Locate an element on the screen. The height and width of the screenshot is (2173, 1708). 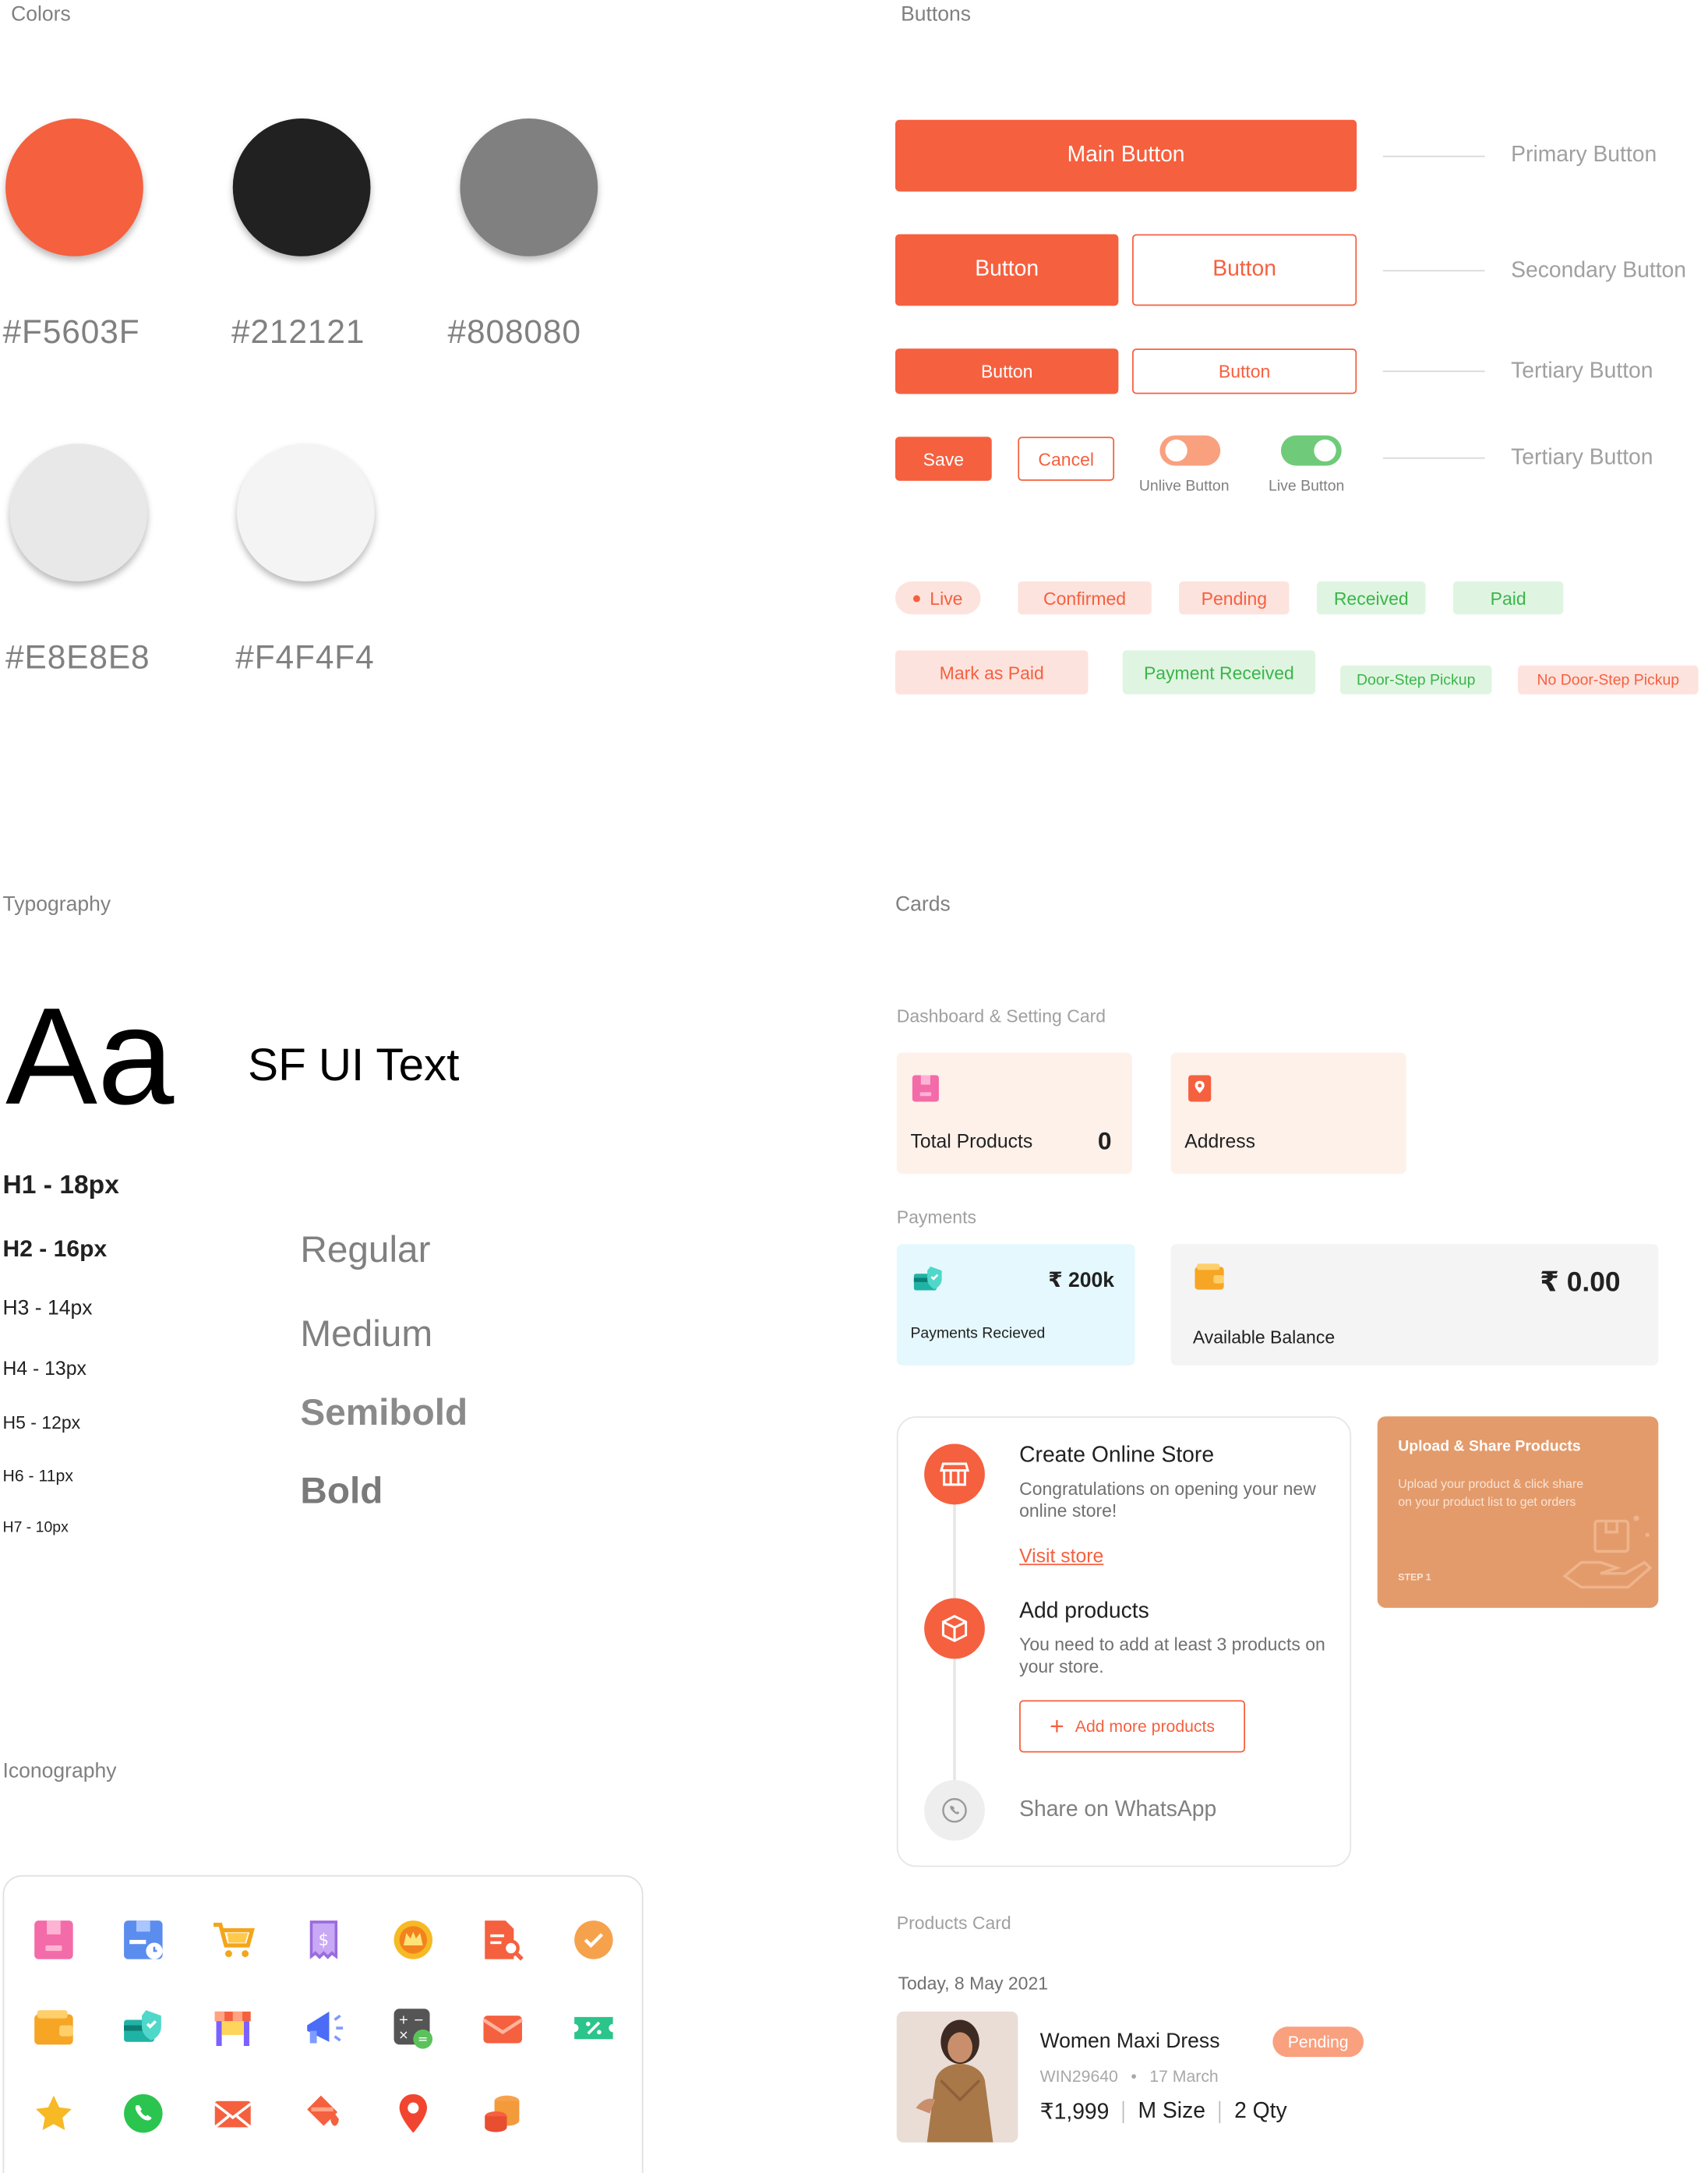
main-button: Main Button is located at coordinates (1126, 155).